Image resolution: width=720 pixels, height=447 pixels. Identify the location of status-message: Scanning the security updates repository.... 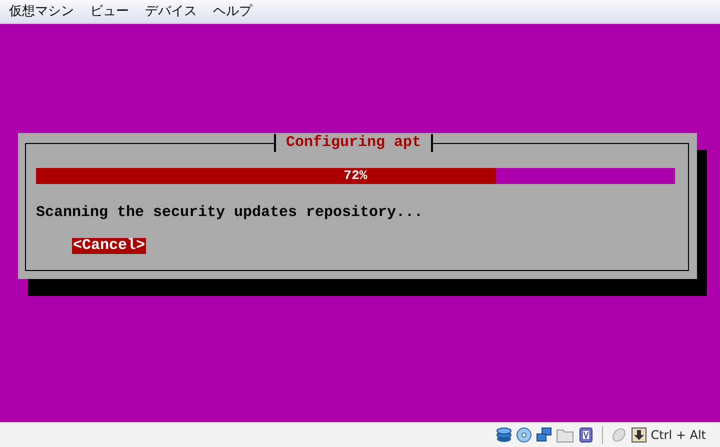
(230, 212).